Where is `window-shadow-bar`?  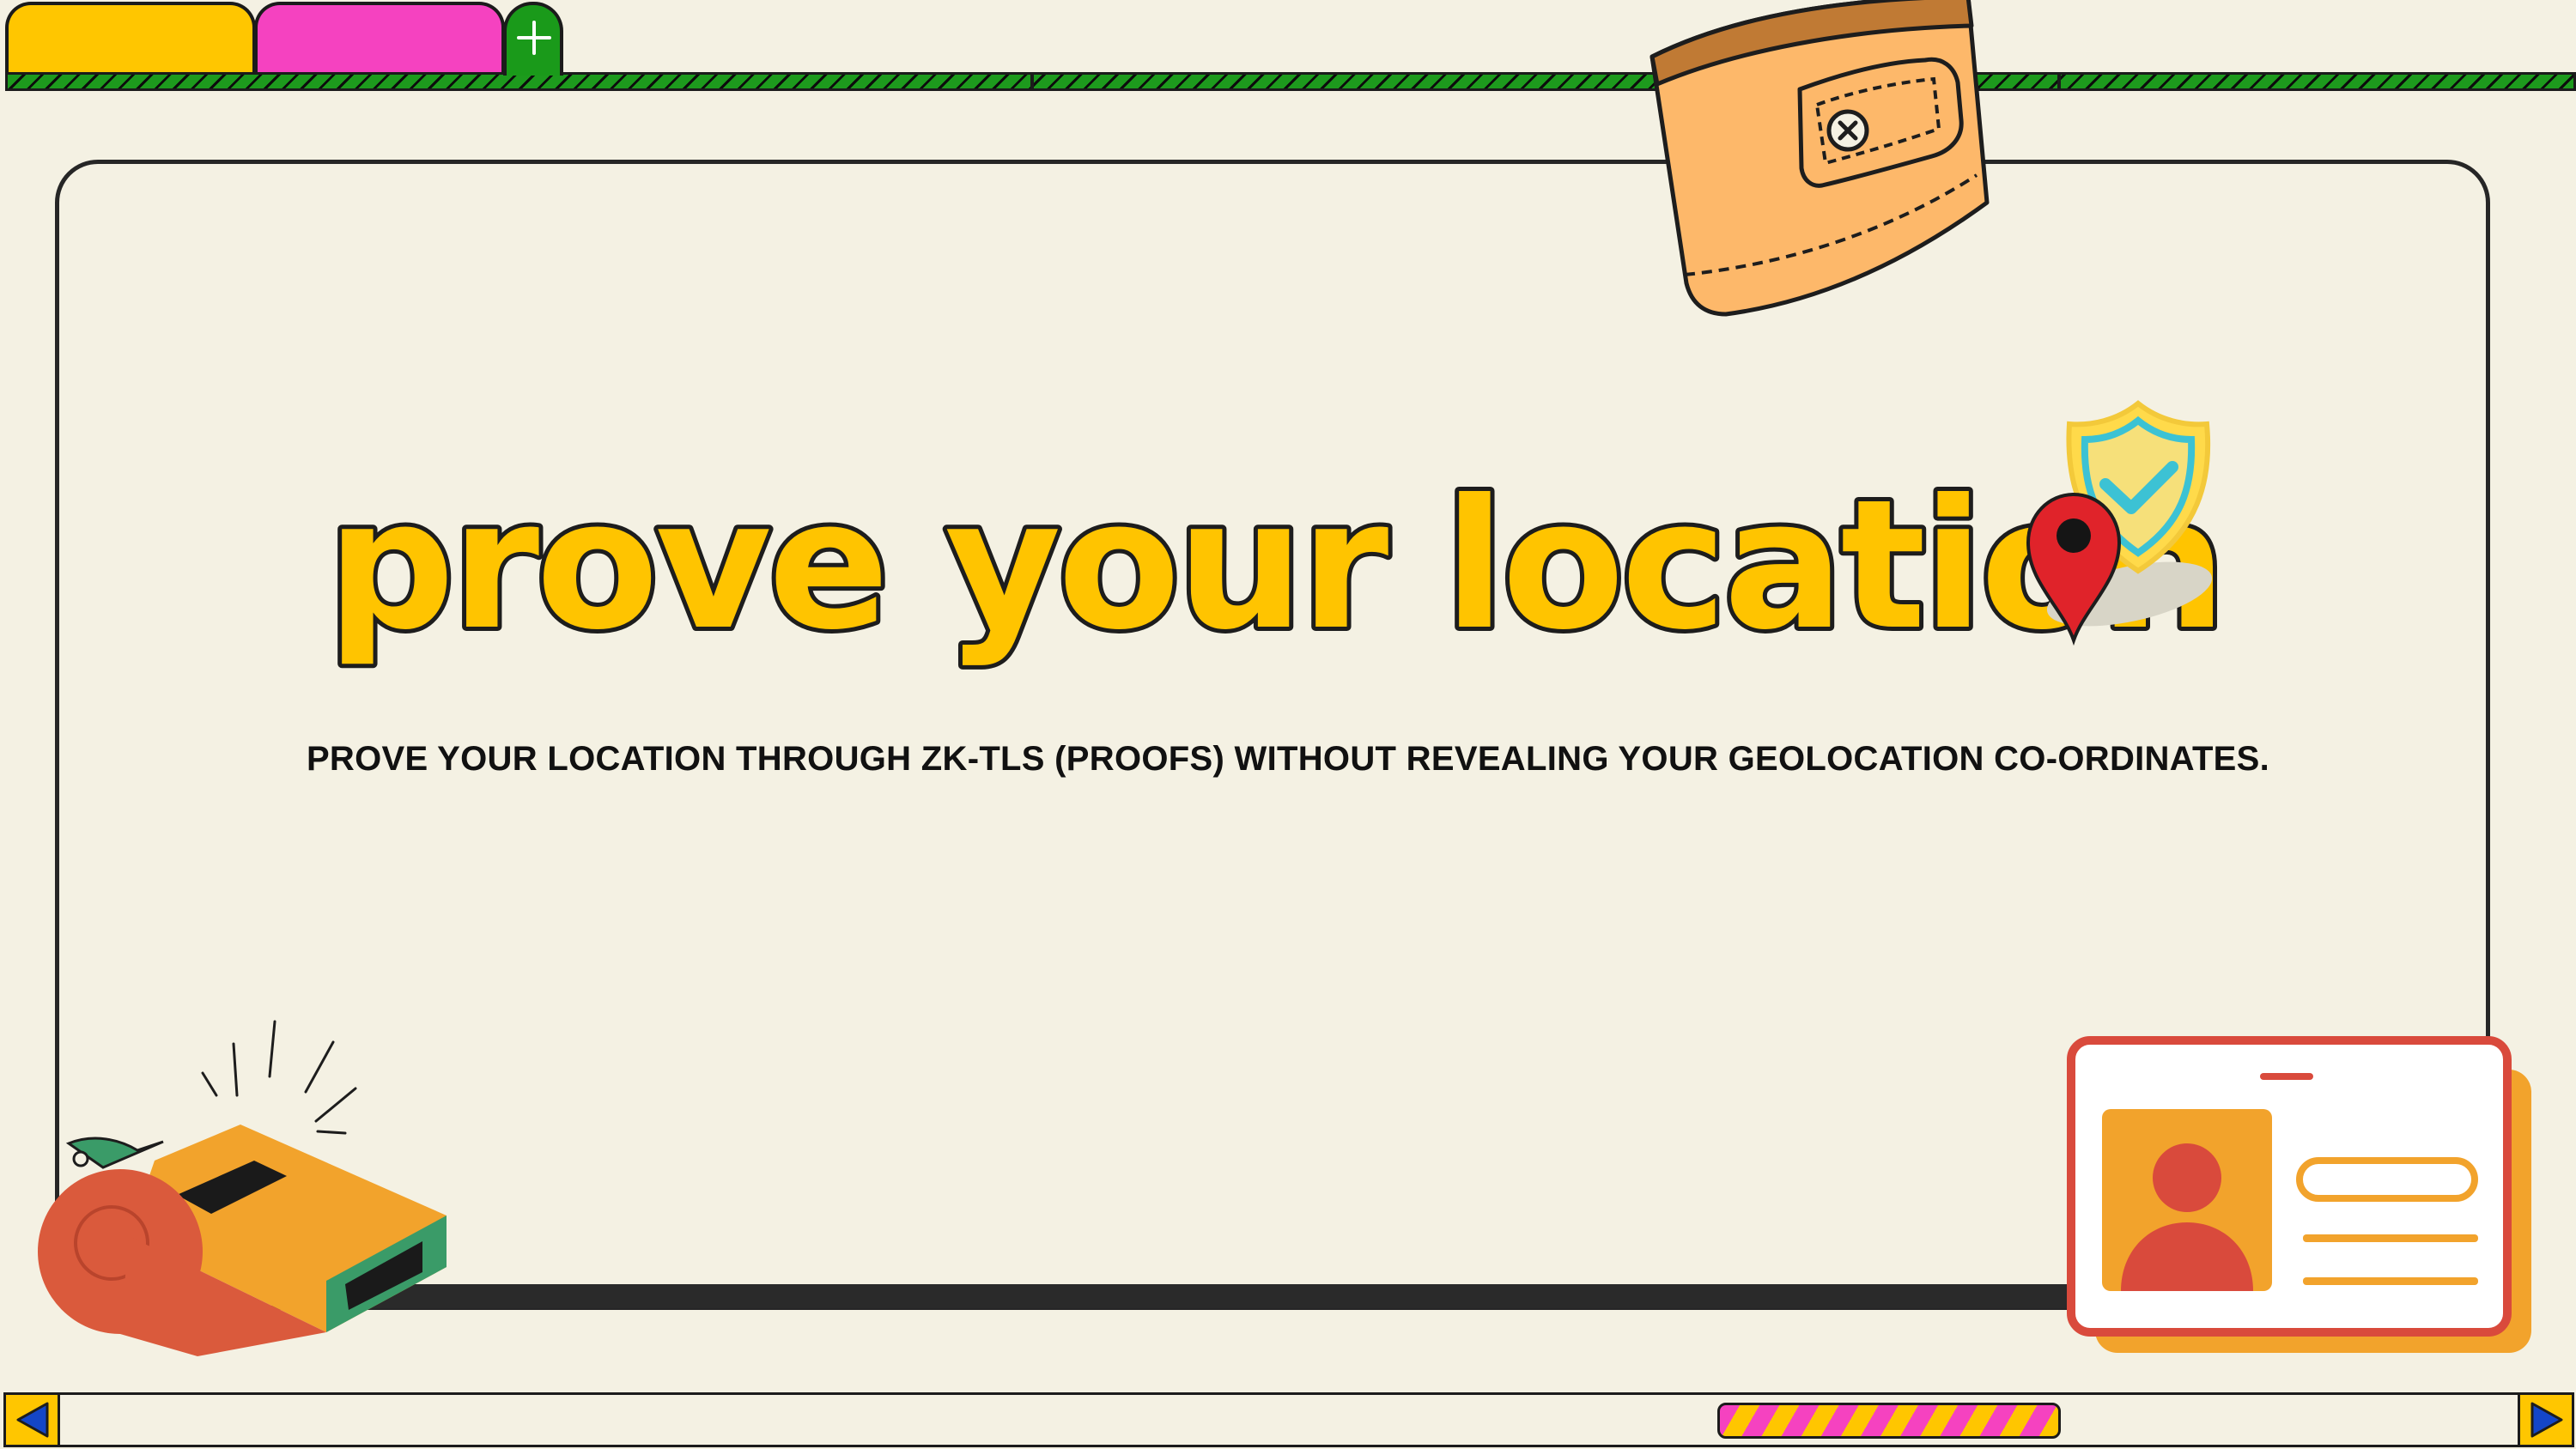
window-shadow-bar is located at coordinates (1219, 1296).